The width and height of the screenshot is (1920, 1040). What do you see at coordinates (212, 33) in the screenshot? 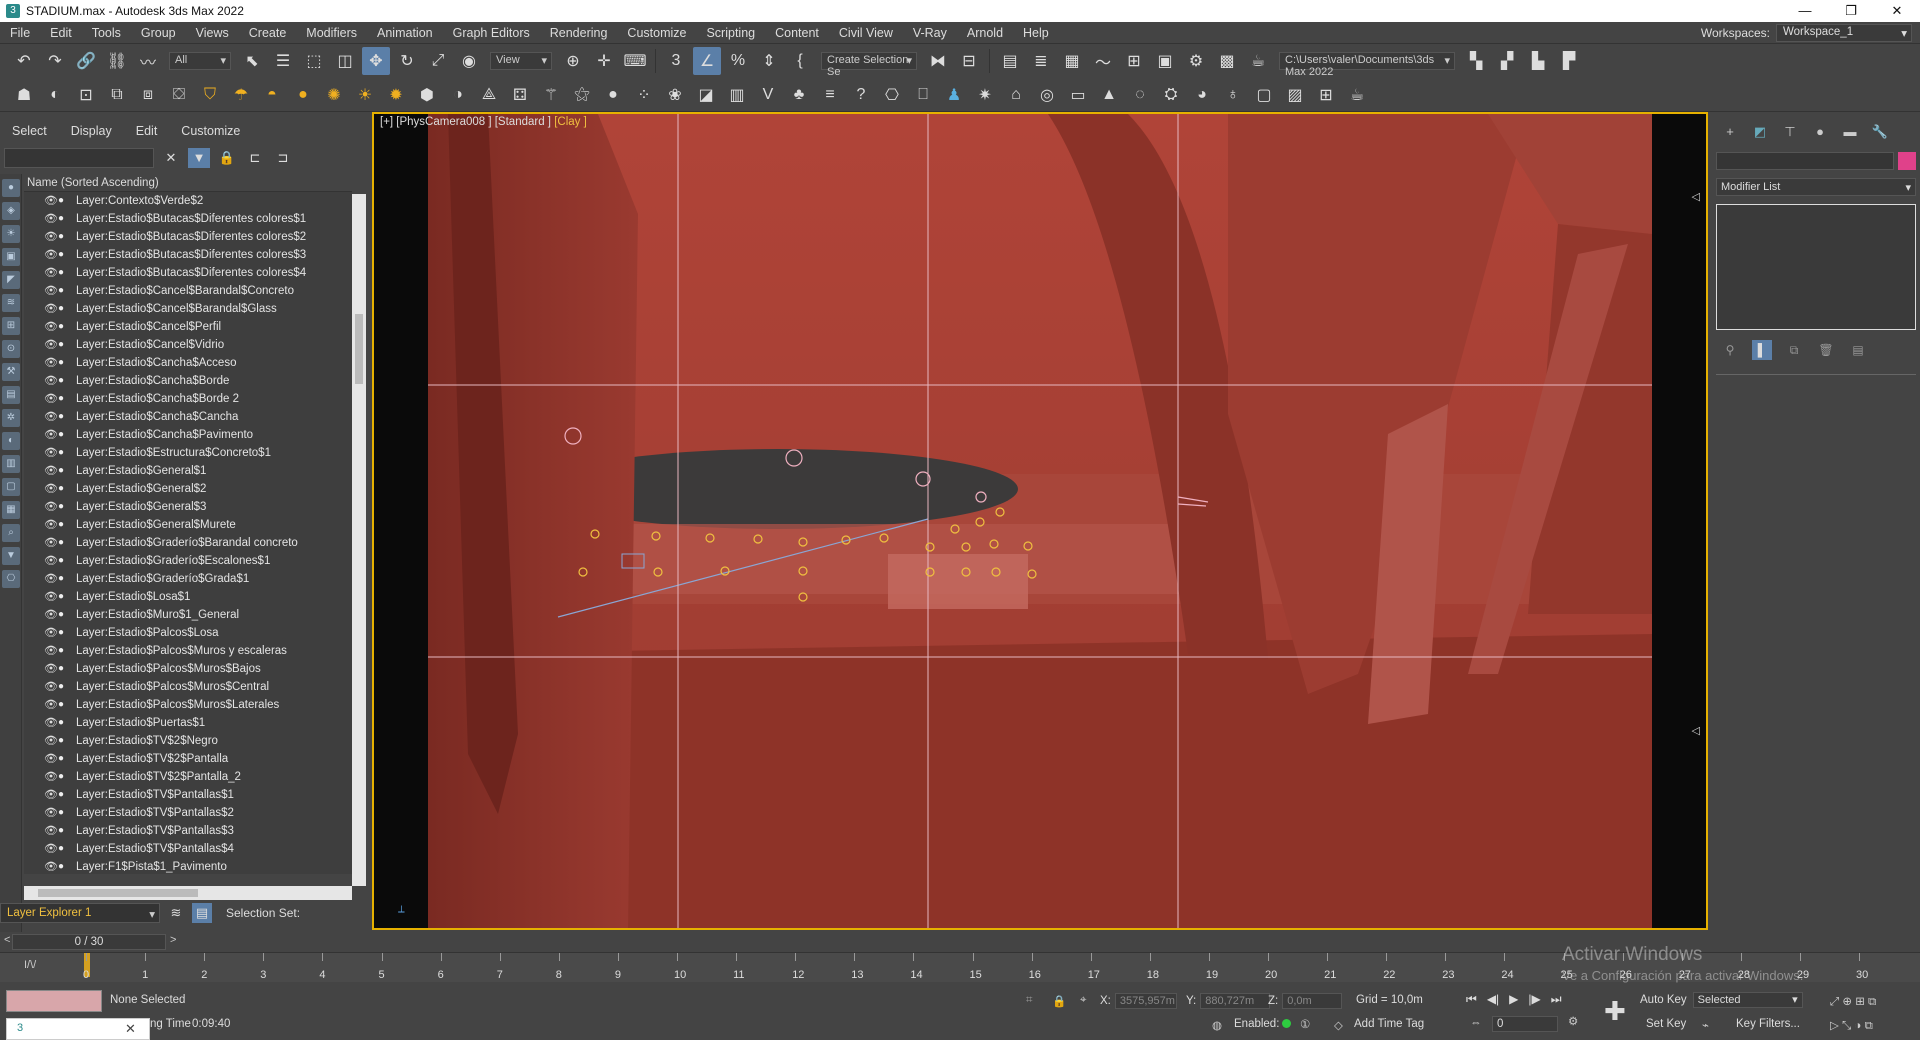
I see `menu-views: Views` at bounding box center [212, 33].